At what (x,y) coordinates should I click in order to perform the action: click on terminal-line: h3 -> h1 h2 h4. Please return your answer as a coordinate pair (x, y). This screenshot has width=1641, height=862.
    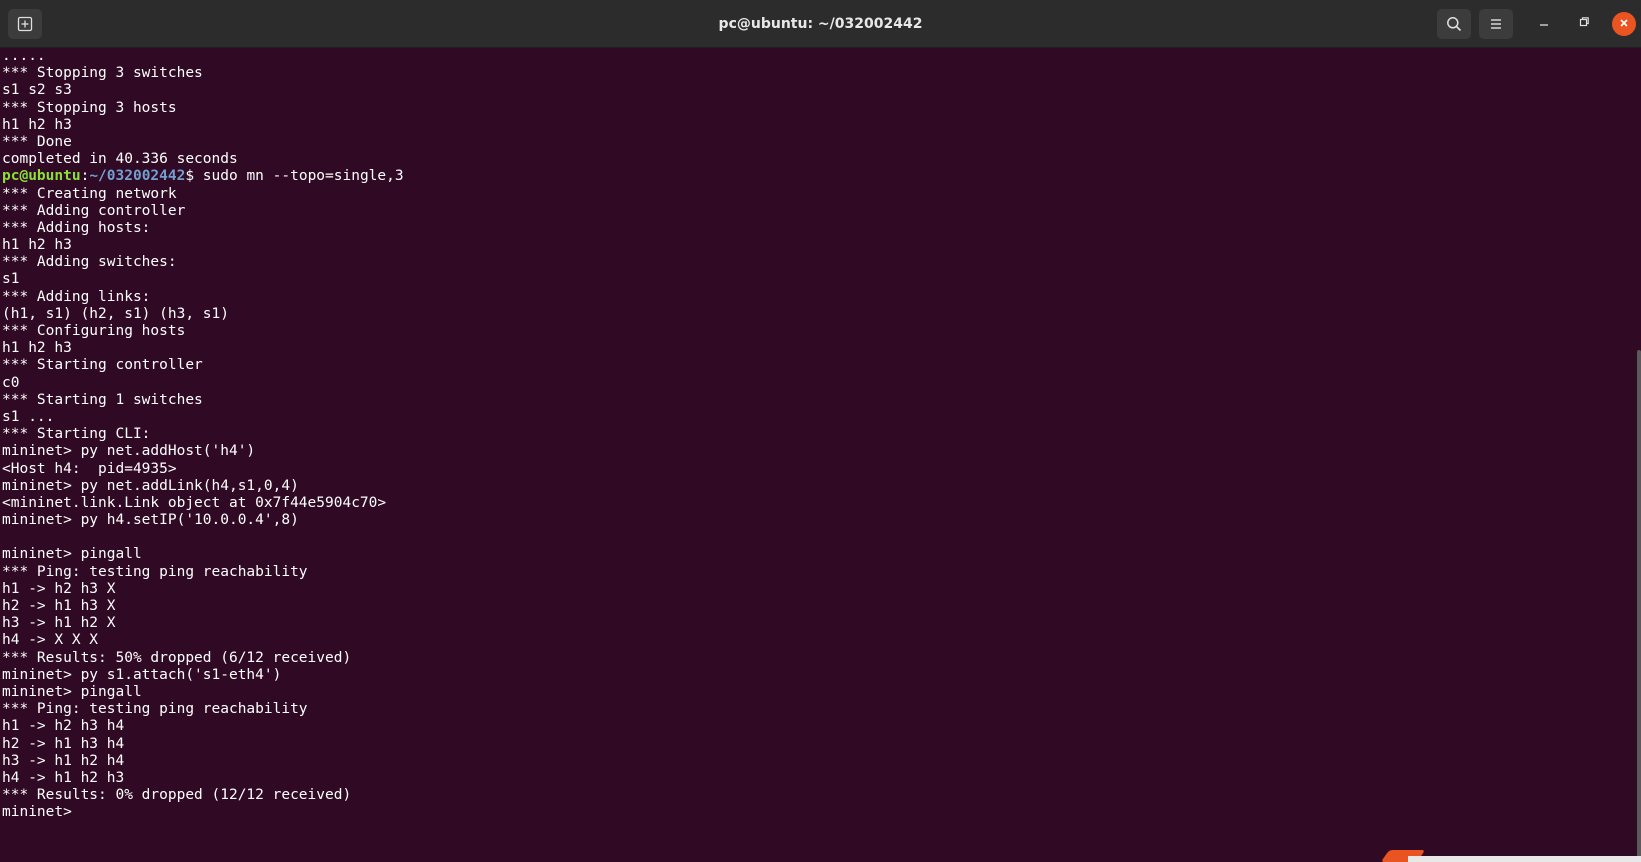
    Looking at the image, I should click on (63, 760).